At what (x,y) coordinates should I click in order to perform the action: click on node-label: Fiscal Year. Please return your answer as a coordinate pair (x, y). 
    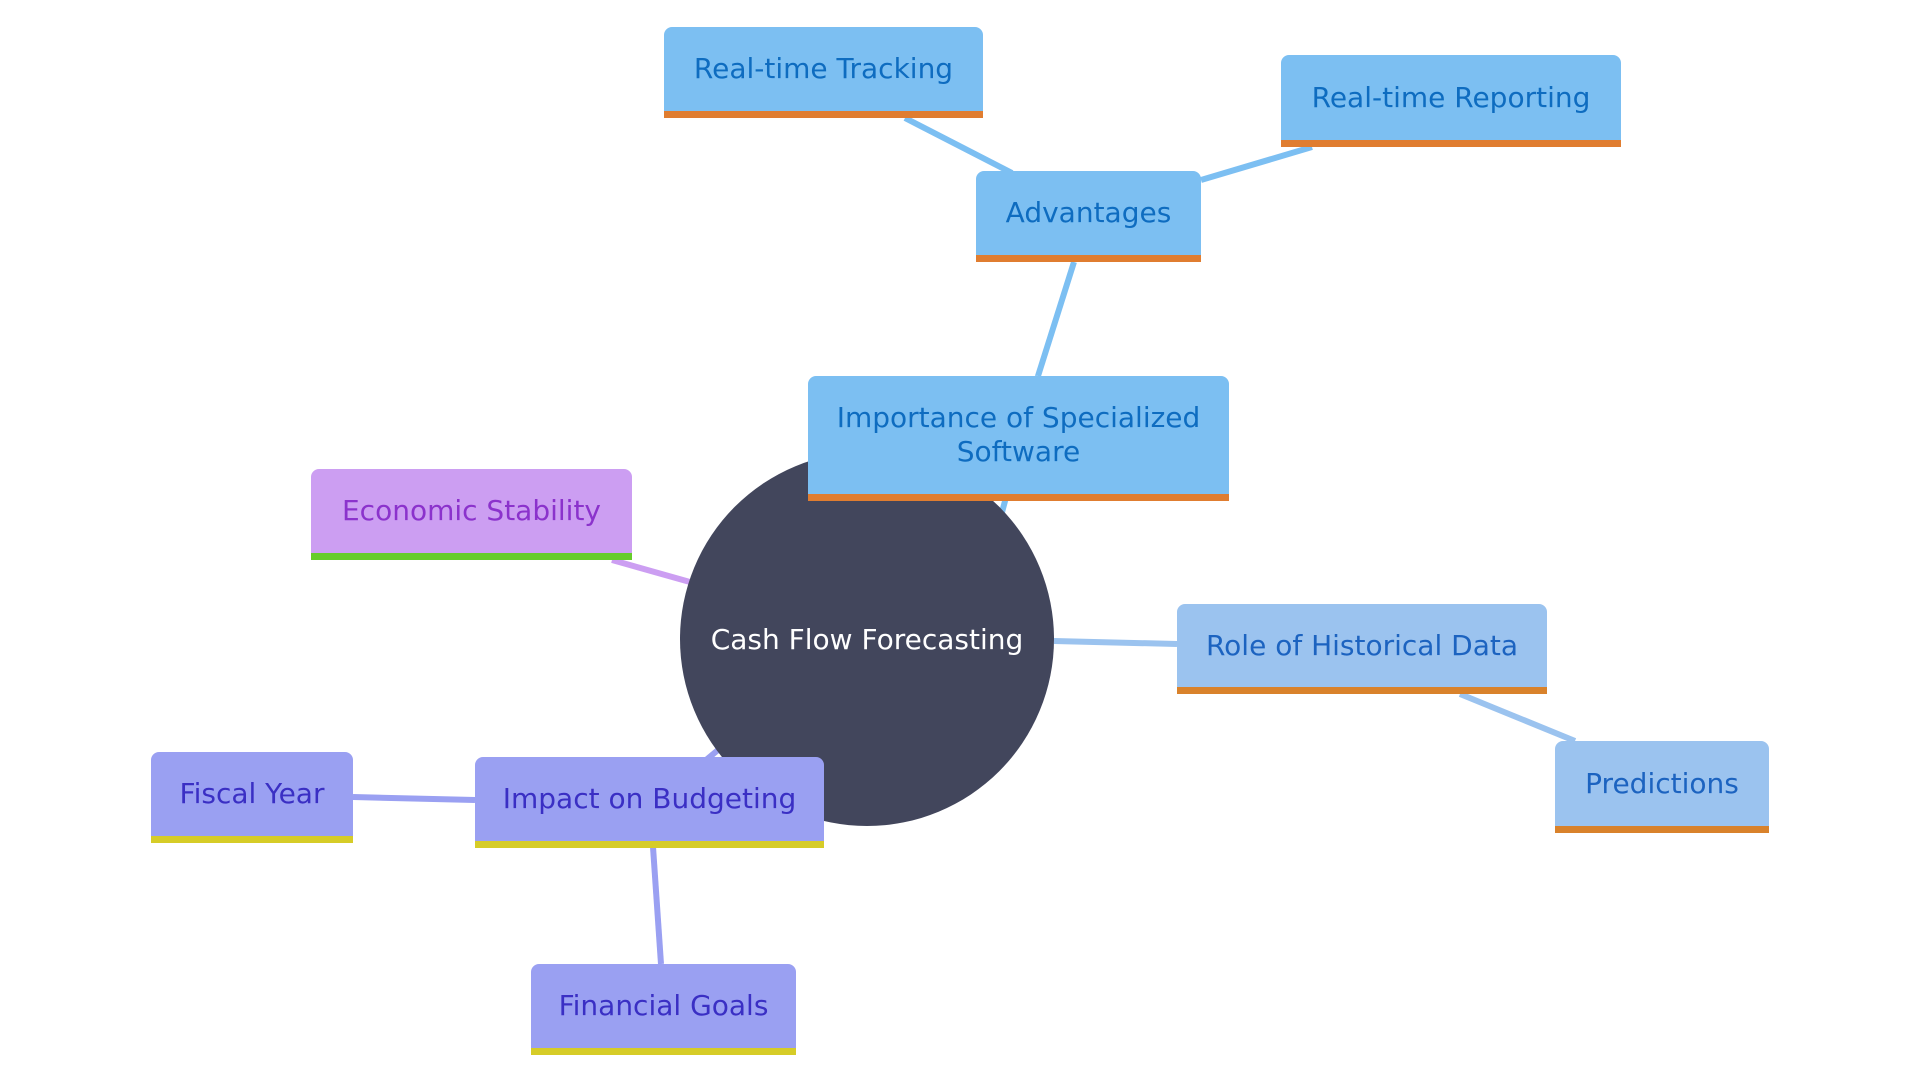
    Looking at the image, I should click on (252, 793).